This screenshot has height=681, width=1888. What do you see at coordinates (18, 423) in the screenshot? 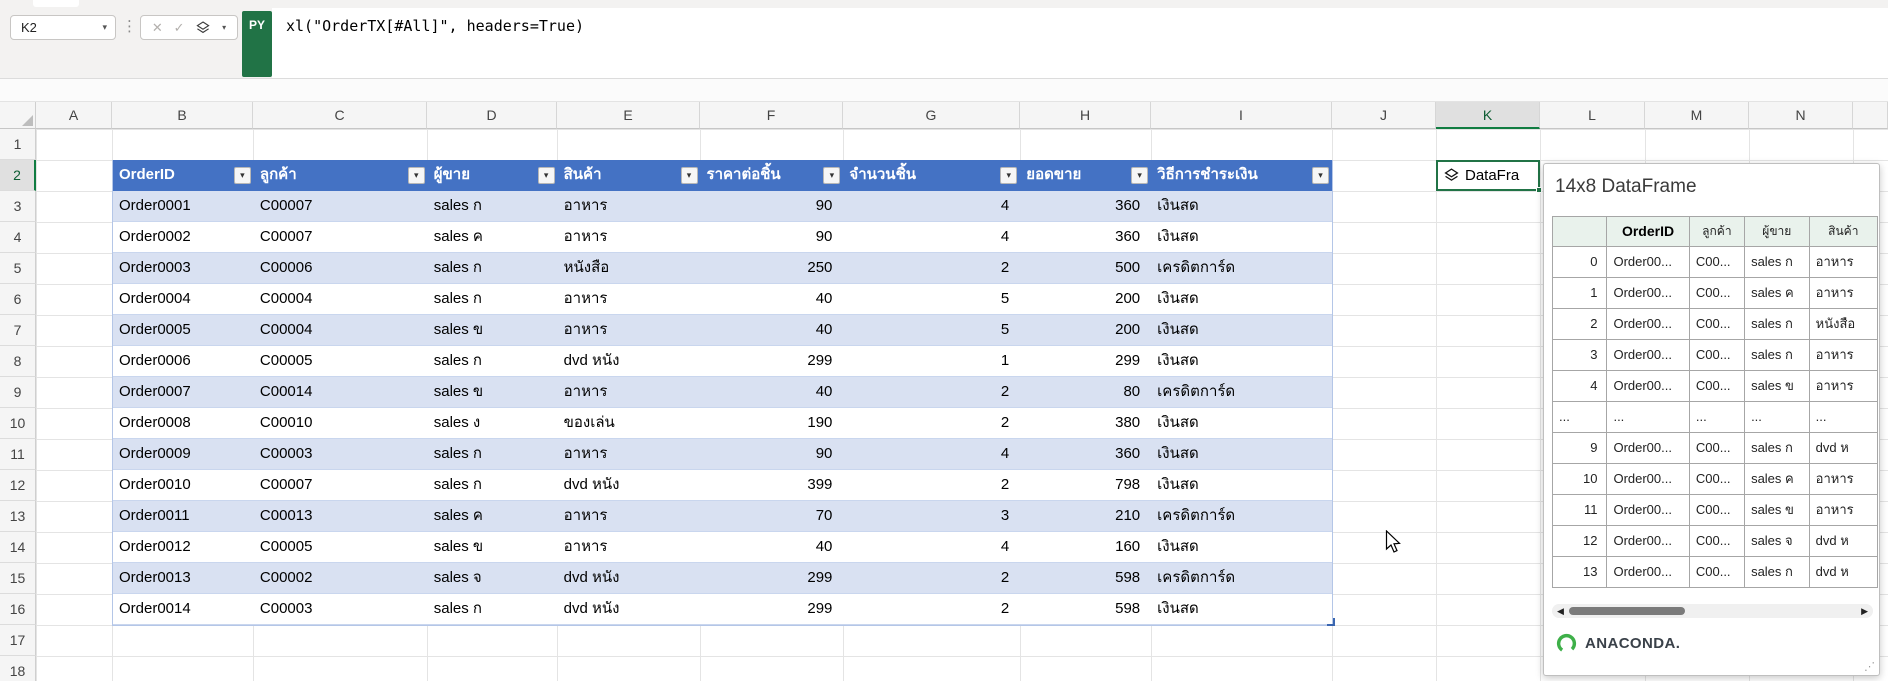
I see `row-header-10: 10` at bounding box center [18, 423].